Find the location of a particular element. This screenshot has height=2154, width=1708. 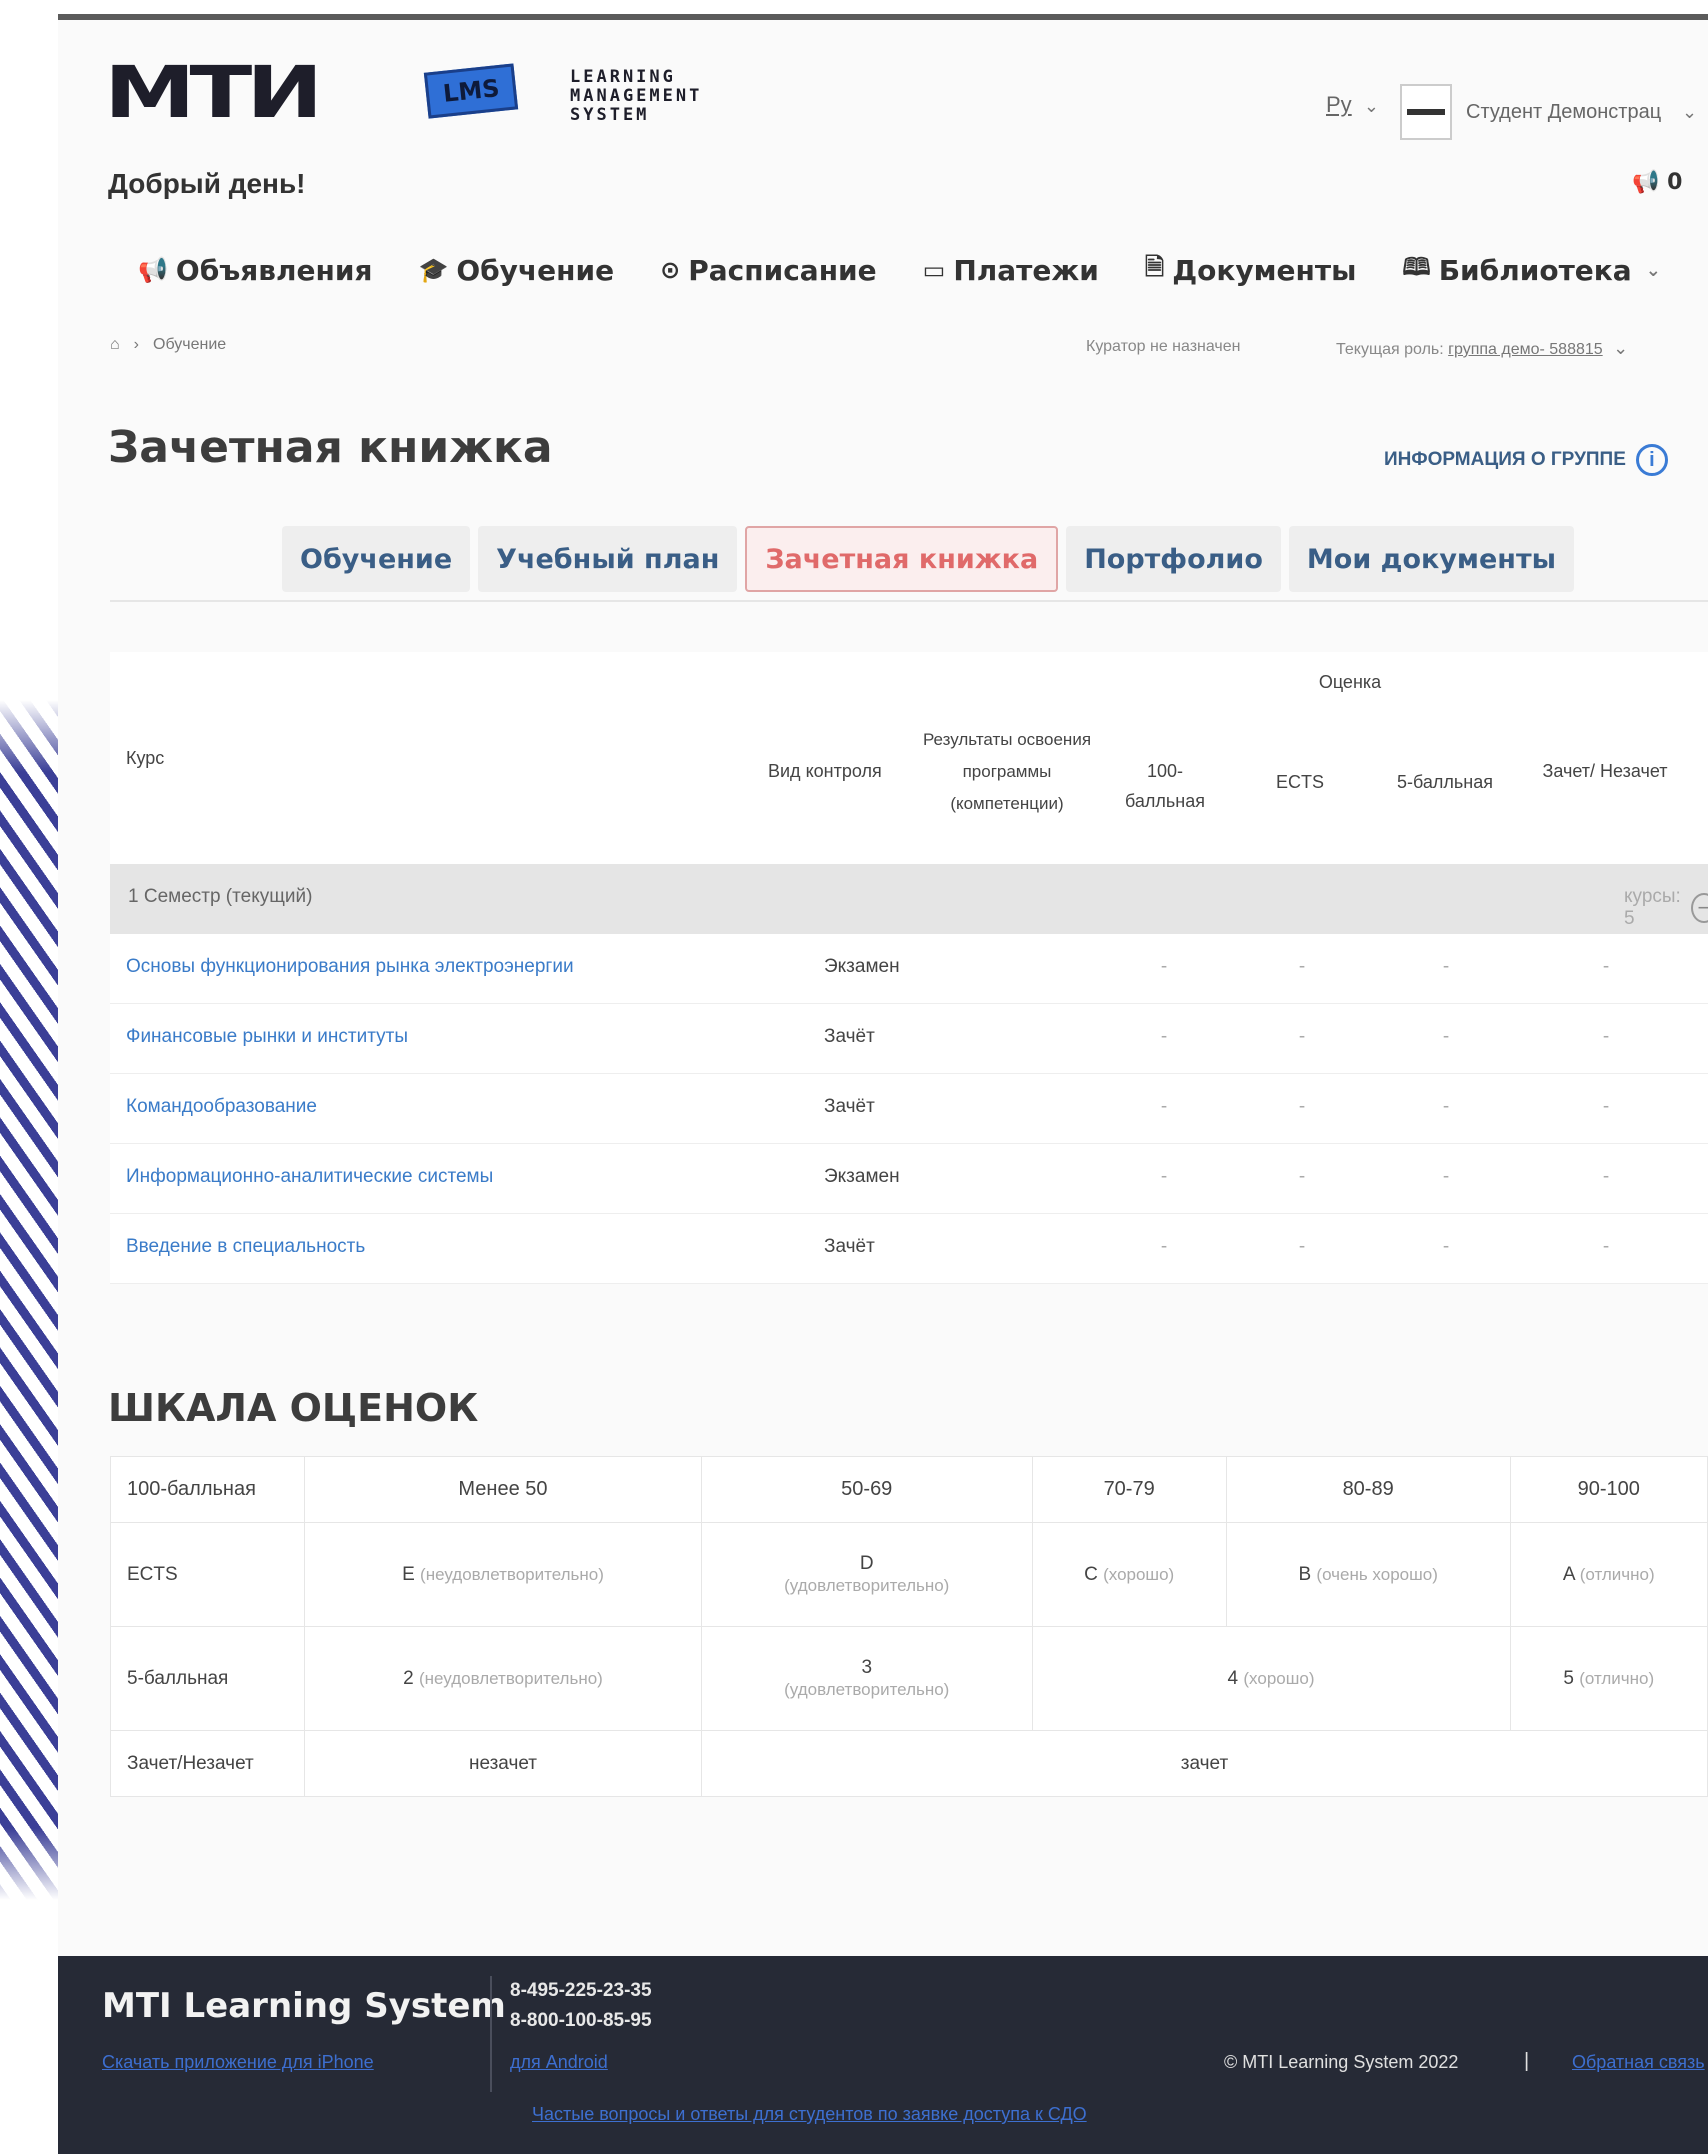

scale-cell: C (хорошо) is located at coordinates (1129, 1574).